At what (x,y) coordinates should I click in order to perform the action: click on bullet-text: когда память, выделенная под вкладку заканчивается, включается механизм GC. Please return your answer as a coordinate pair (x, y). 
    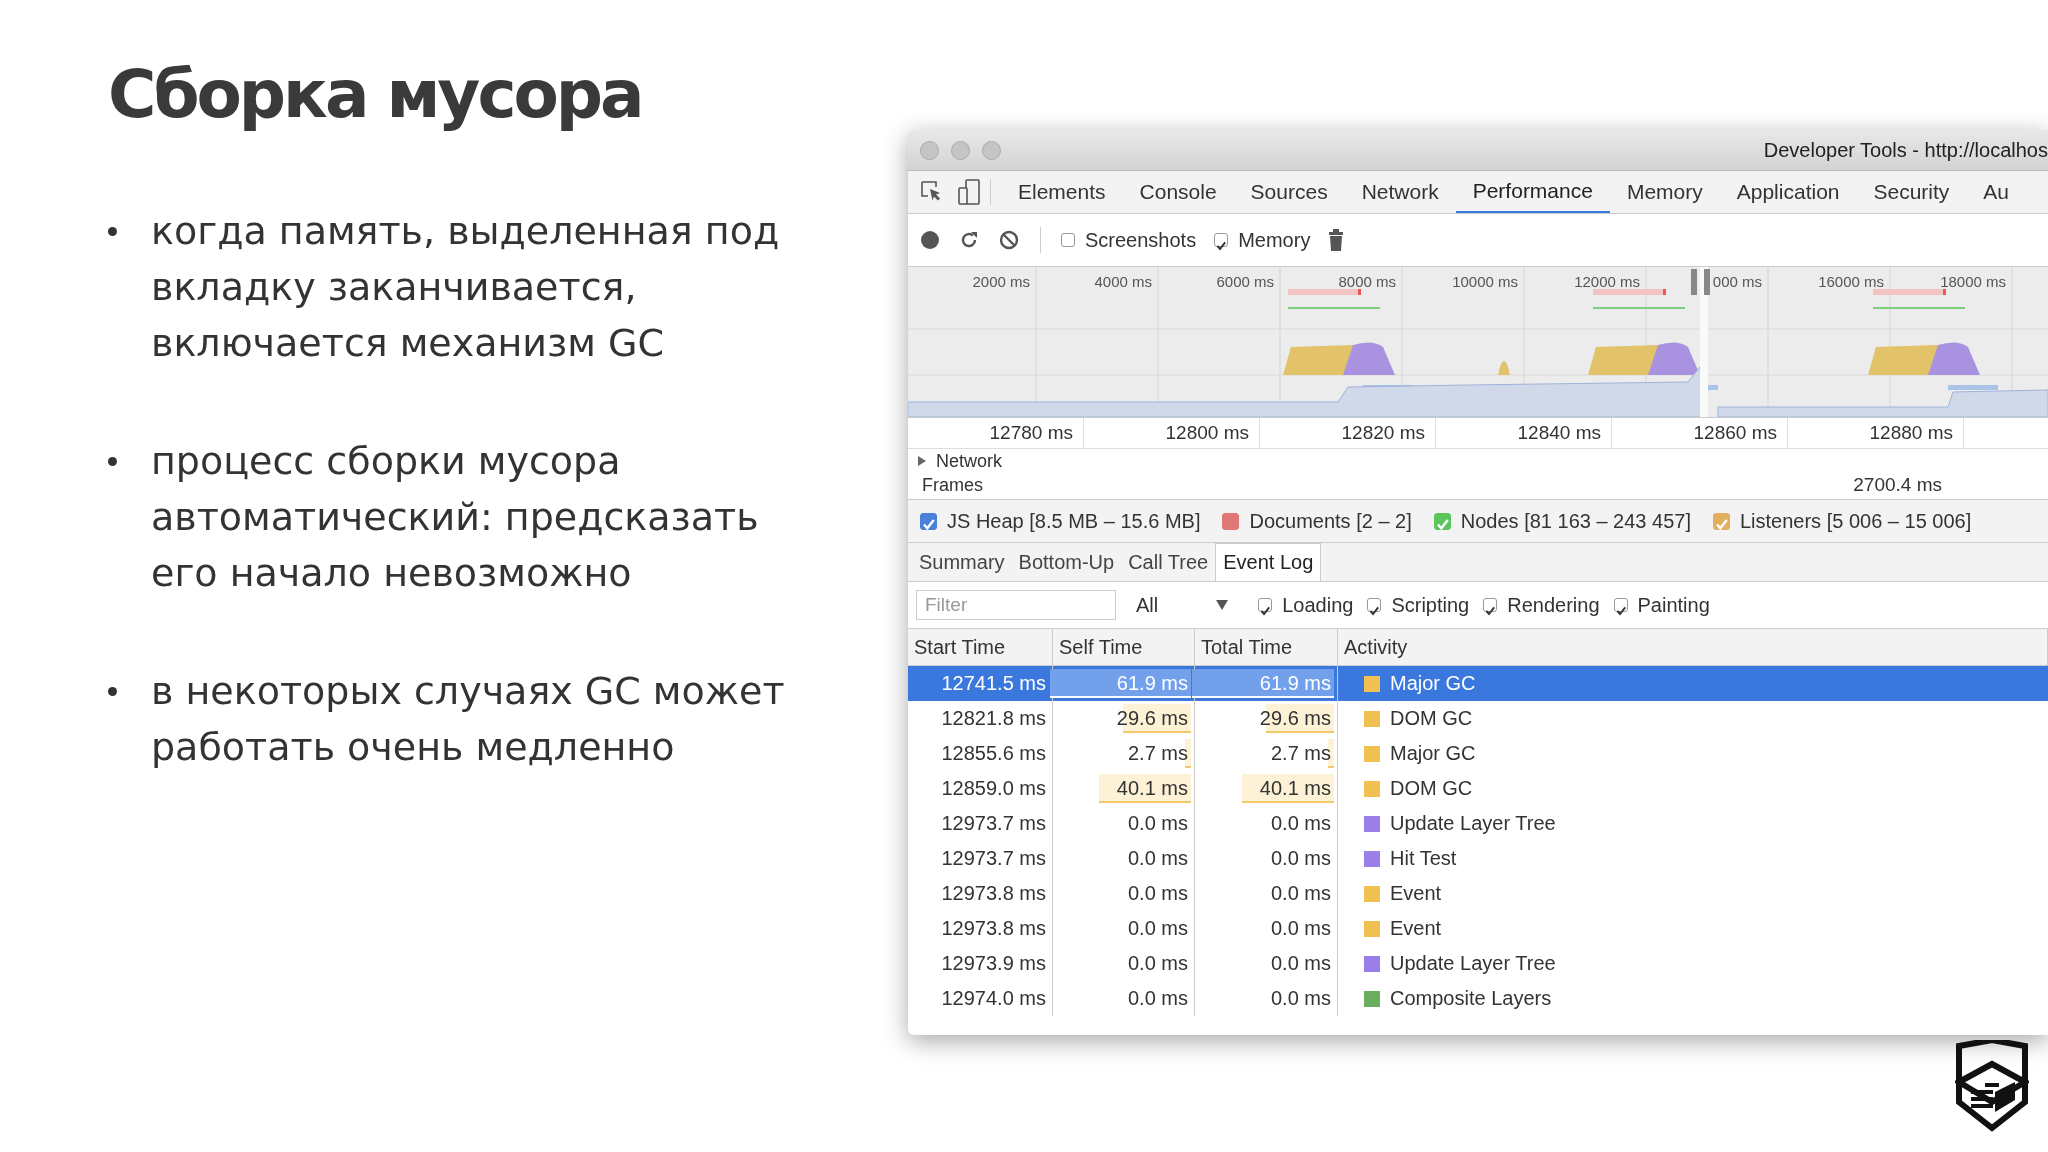
    Looking at the image, I should click on (466, 287).